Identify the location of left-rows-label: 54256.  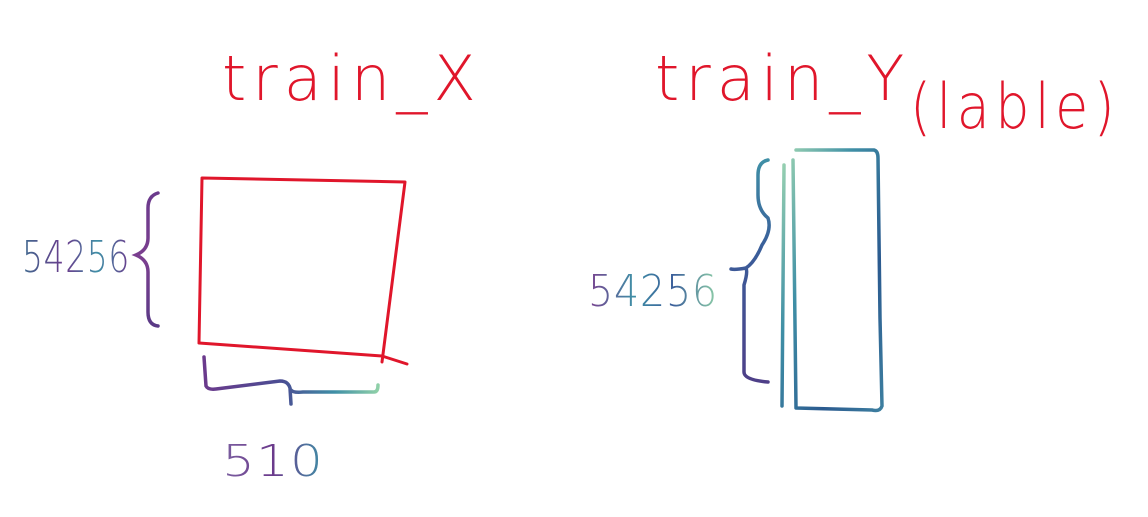
(76, 257).